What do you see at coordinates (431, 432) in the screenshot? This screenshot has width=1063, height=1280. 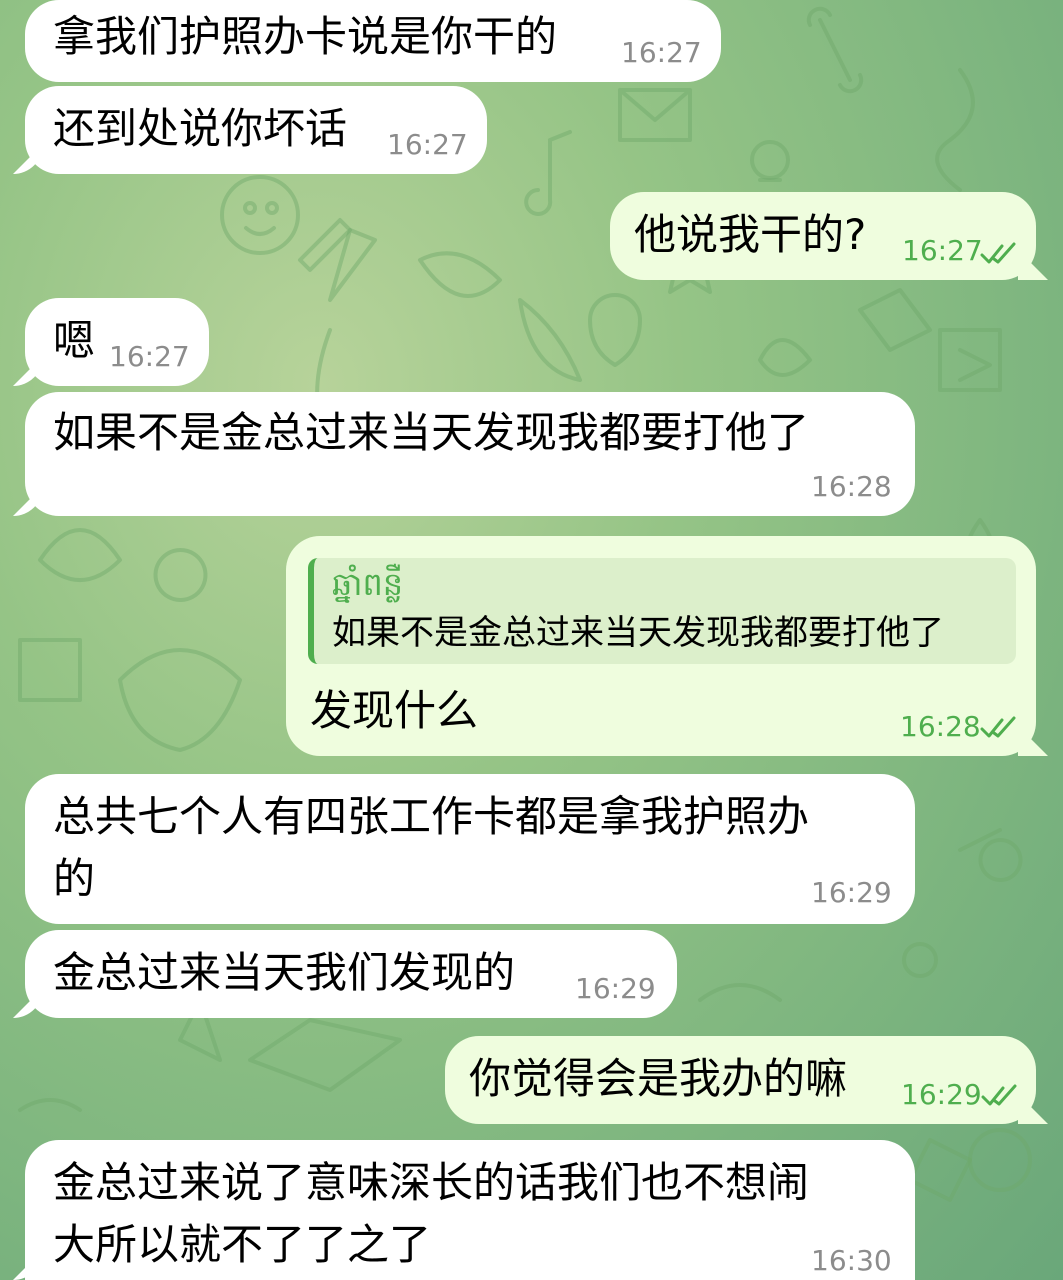 I see `message-text: 如果不是金总过来当天发现我都要打他了` at bounding box center [431, 432].